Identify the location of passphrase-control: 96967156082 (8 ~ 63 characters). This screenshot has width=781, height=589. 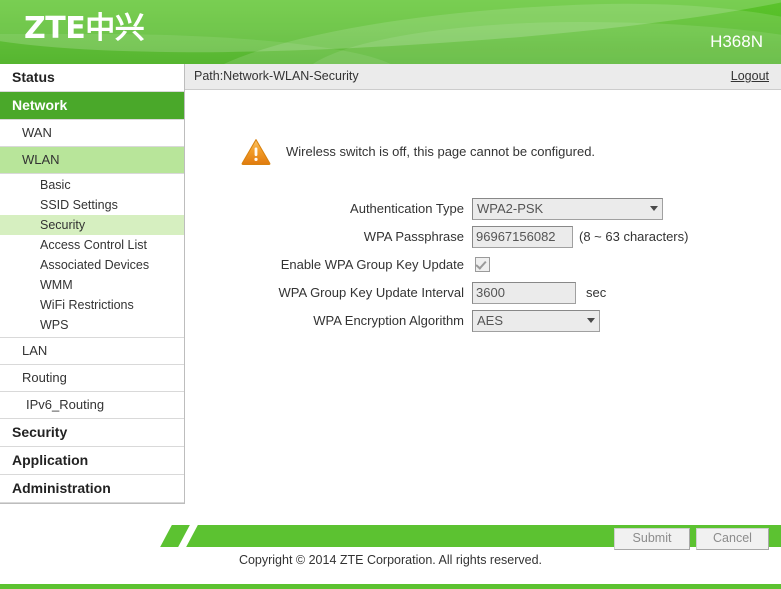
(580, 236).